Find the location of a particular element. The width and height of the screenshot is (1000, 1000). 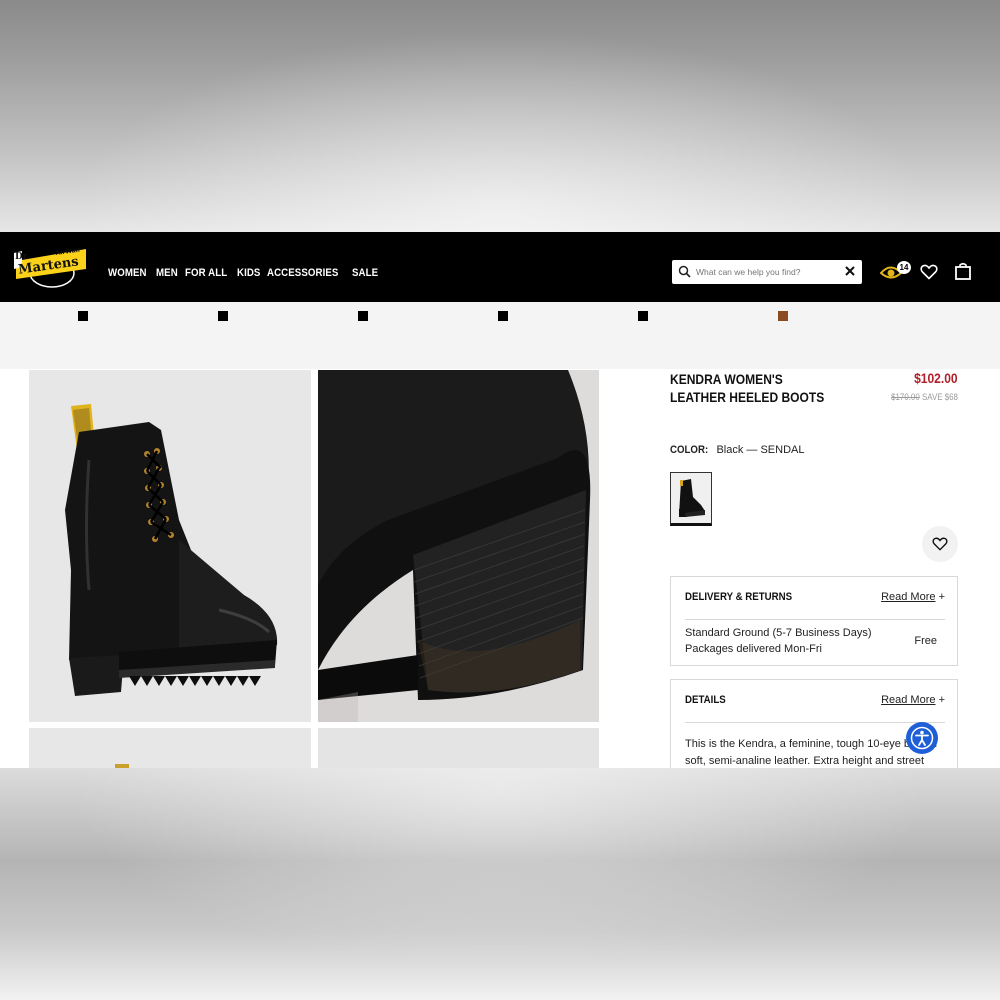

color-swatch-strip is located at coordinates (500, 335).